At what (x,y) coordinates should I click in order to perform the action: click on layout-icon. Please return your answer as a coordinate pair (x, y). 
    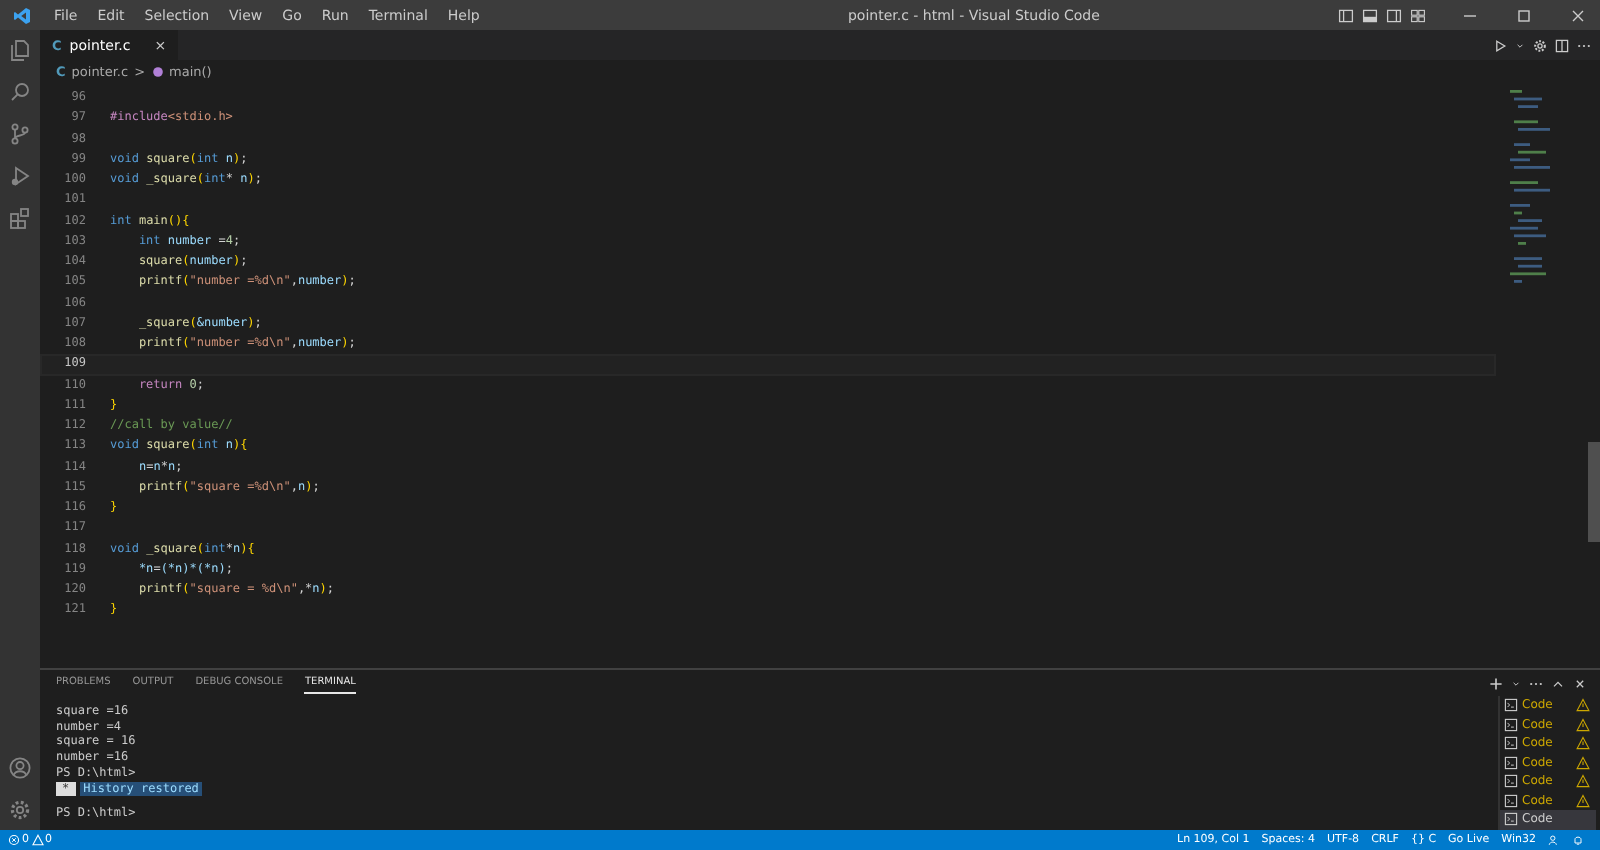
    Looking at the image, I should click on (1418, 15).